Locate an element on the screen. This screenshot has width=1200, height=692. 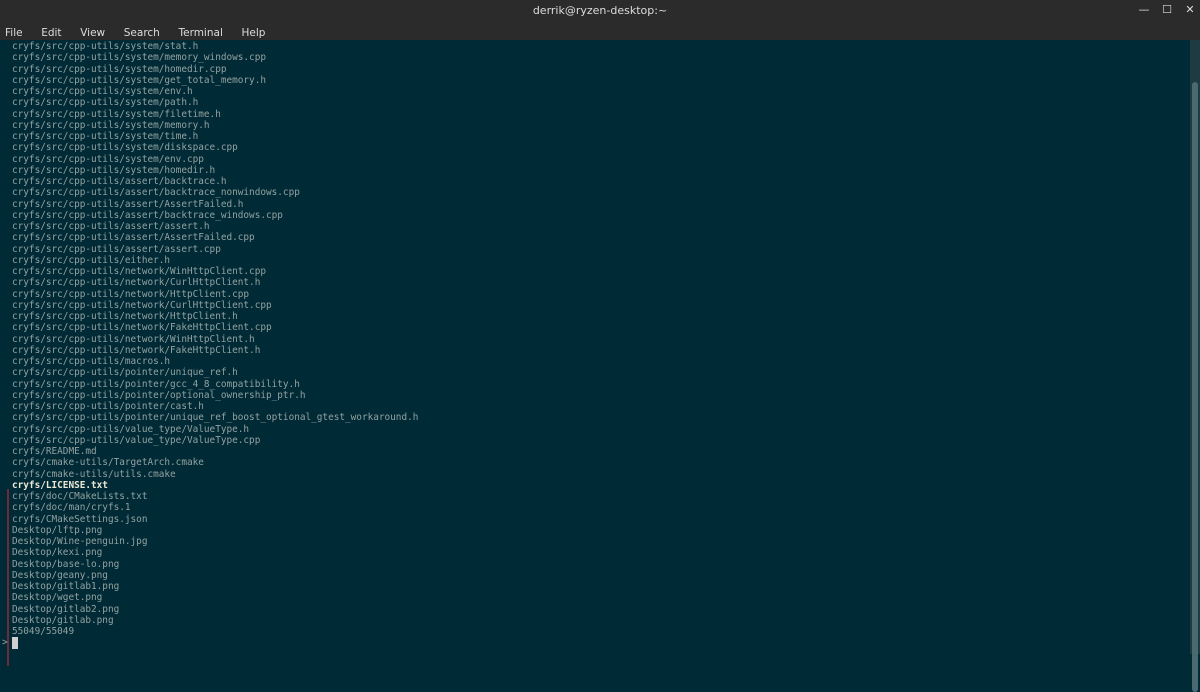
file-list-line: Desktop/gitlab2.png is located at coordinates (66, 609).